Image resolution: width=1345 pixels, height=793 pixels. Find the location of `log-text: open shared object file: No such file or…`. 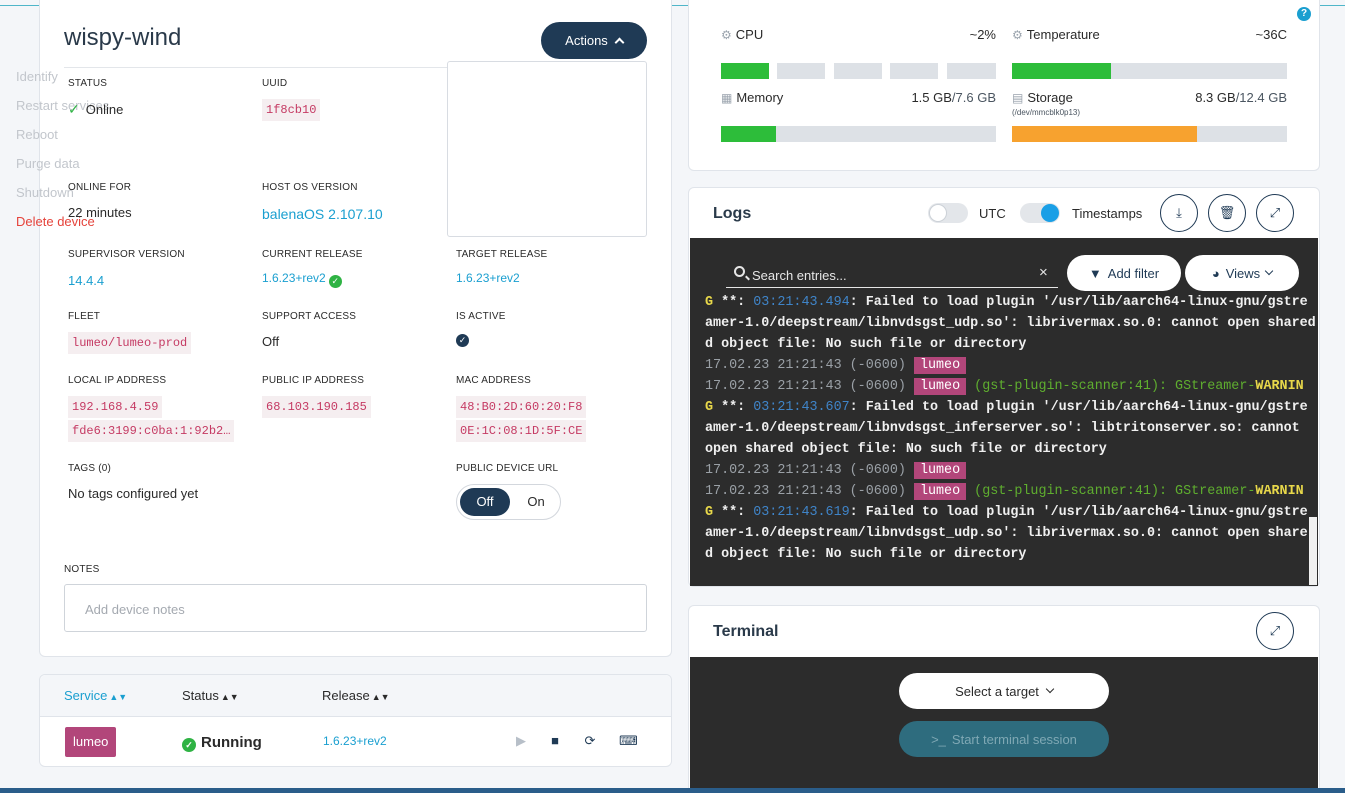

log-text: open shared object file: No such file or… is located at coordinates (906, 449).